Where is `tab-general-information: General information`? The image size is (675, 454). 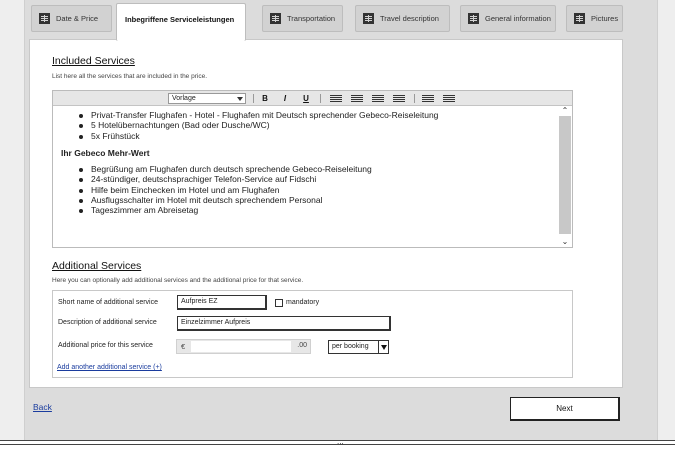
tab-general-information: General information is located at coordinates (508, 18).